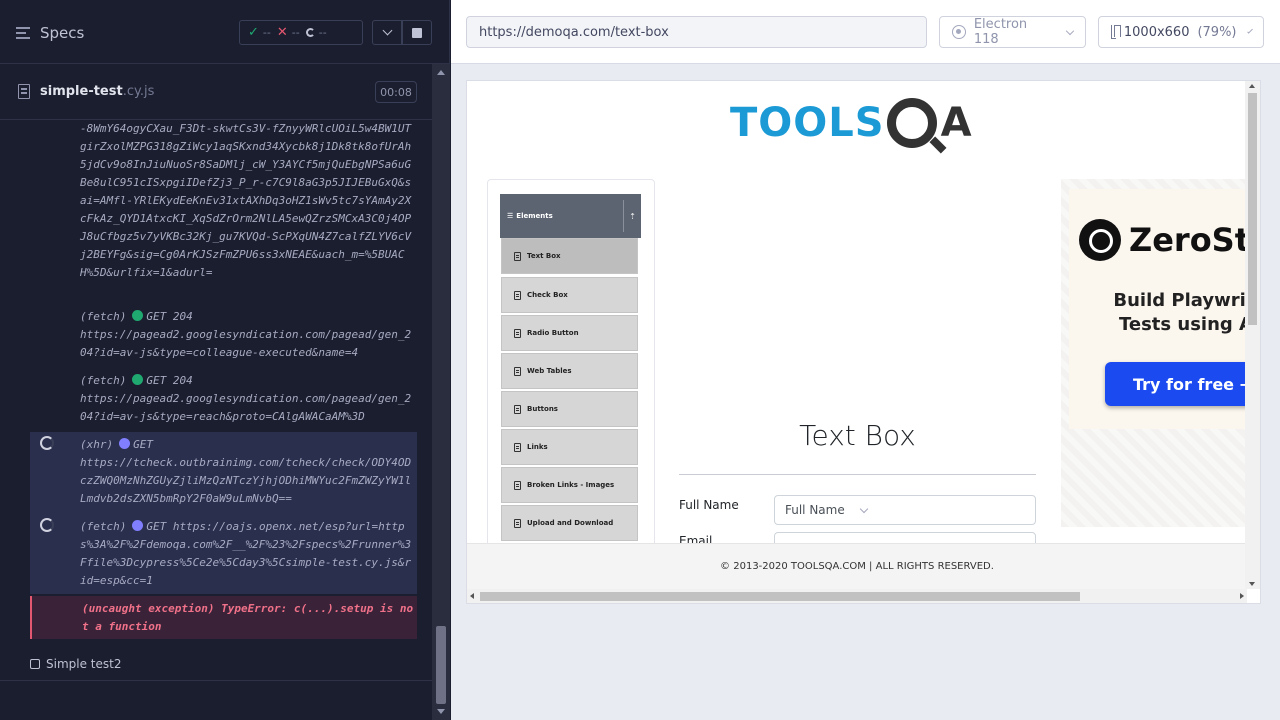 This screenshot has width=1280, height=720. I want to click on browser-selector: Electron 118, so click(1012, 32).